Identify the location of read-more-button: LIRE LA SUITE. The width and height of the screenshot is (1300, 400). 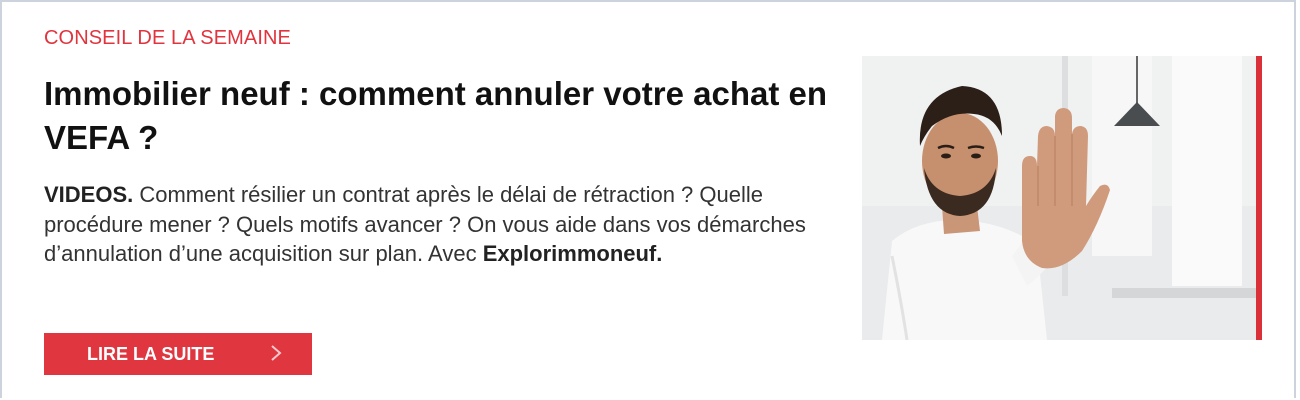
(178, 354).